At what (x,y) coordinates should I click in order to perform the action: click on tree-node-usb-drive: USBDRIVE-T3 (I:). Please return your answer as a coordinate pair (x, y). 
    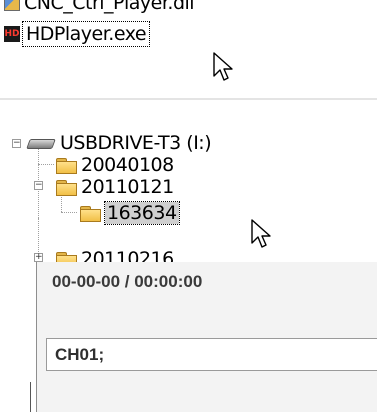
    Looking at the image, I should click on (120, 143).